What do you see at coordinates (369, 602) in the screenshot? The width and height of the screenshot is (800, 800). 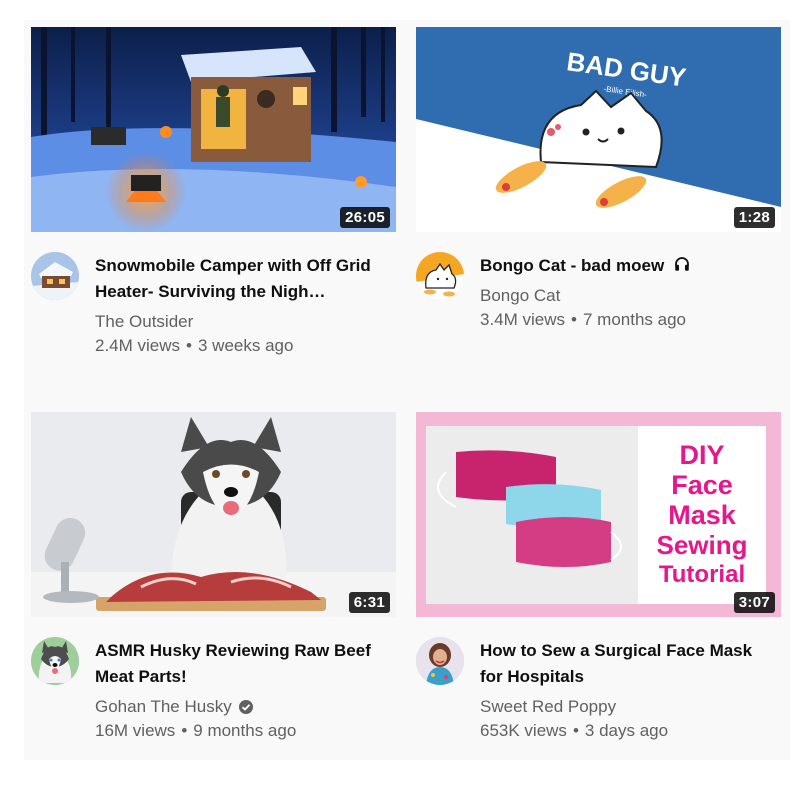 I see `duration-badge: 6:31` at bounding box center [369, 602].